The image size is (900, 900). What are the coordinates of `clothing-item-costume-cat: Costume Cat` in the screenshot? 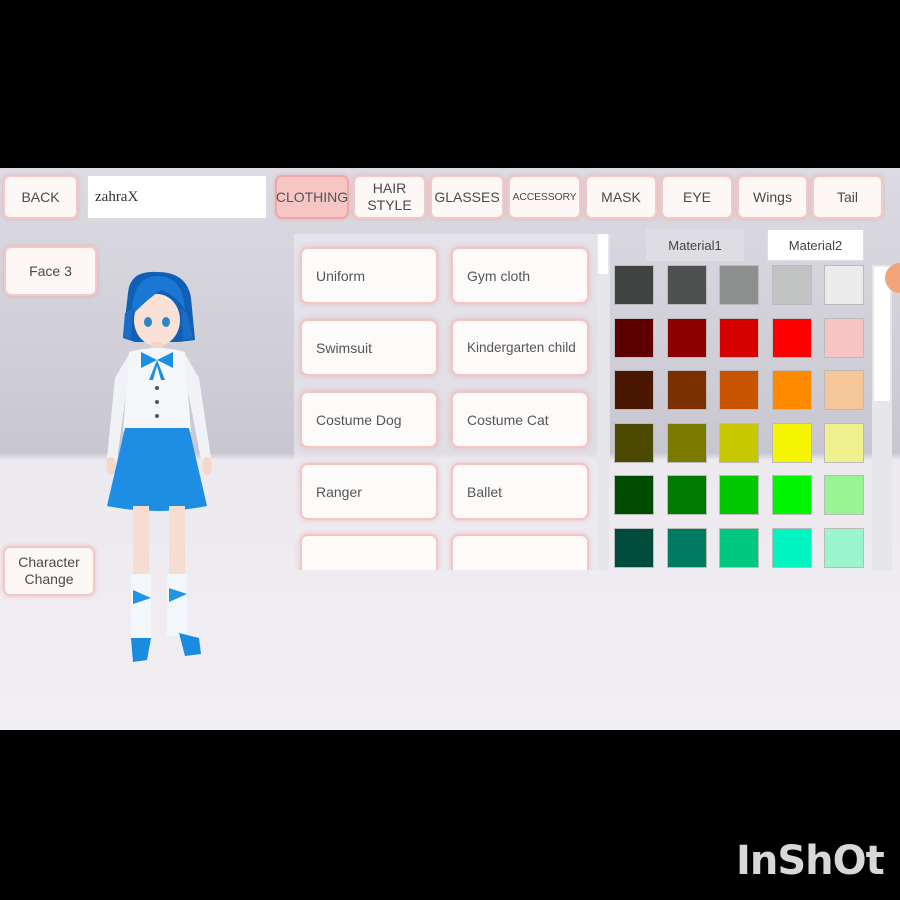 It's located at (520, 419).